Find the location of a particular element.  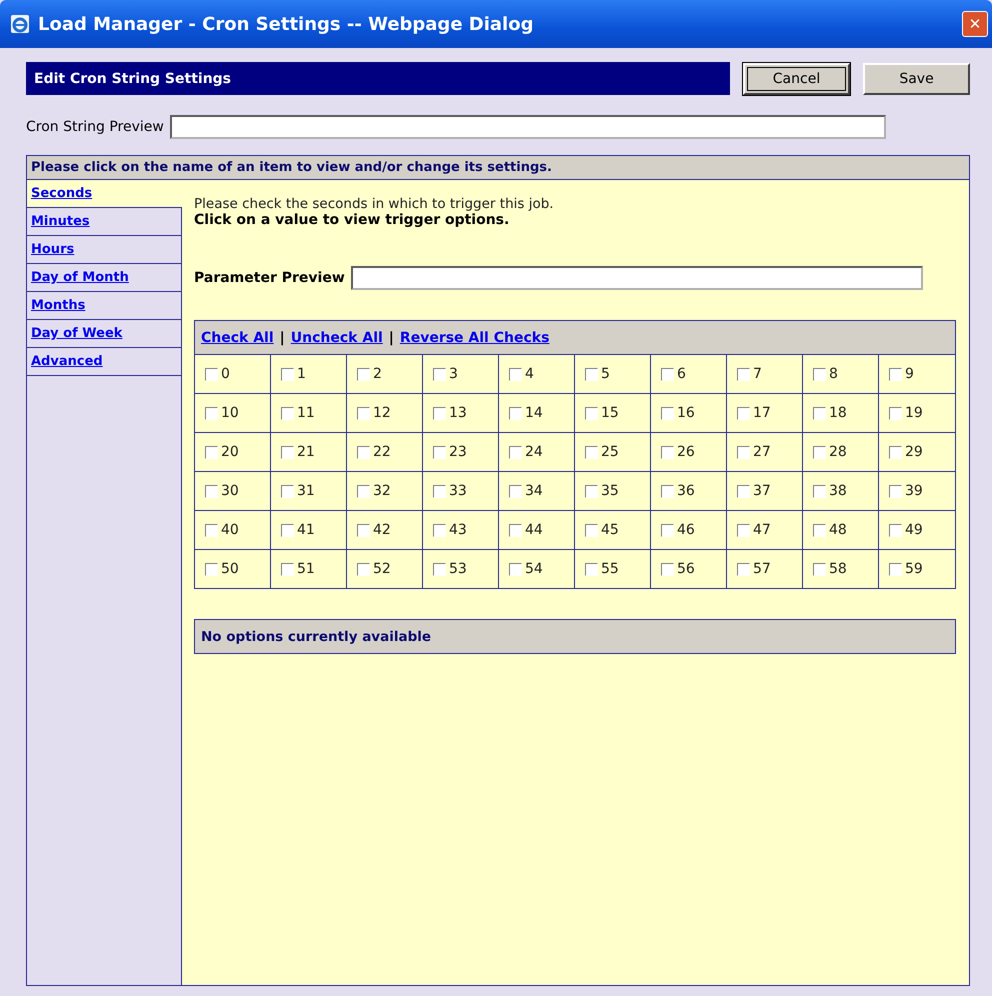

value-label: 8 is located at coordinates (833, 374).